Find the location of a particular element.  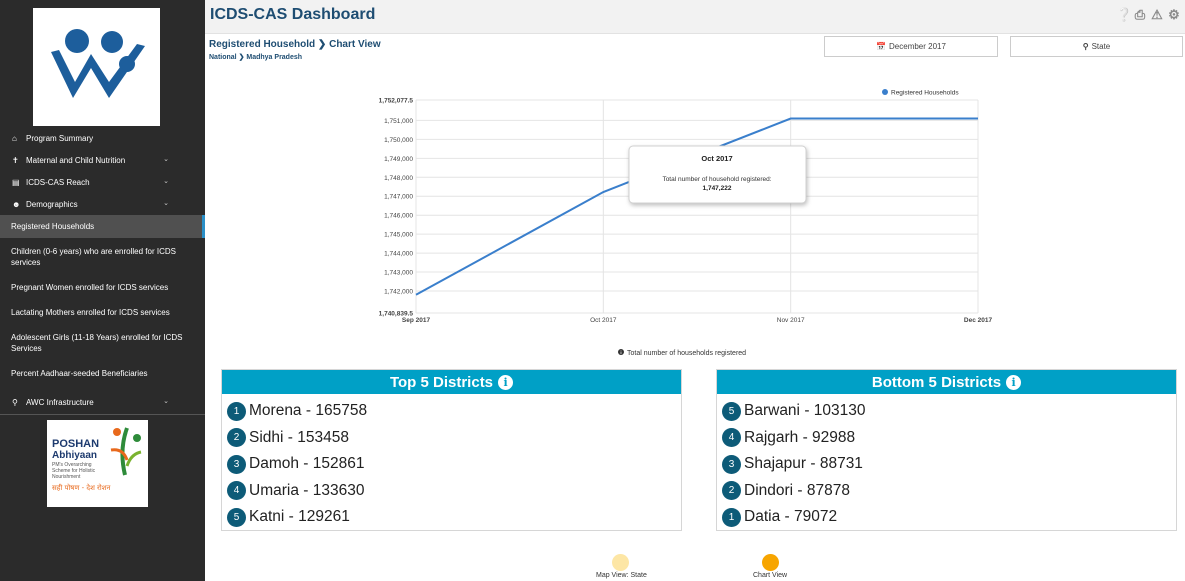

breadcrumb-chart-view: Chart View is located at coordinates (355, 44).